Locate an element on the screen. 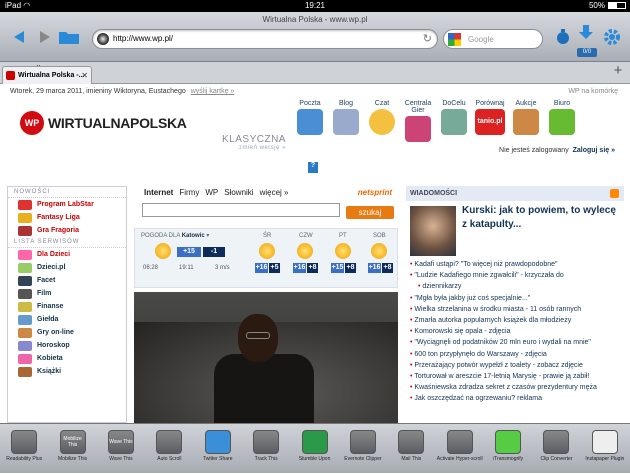 This screenshot has height=474, width=630. news-heading: WIADOMOŚCI is located at coordinates (515, 193).